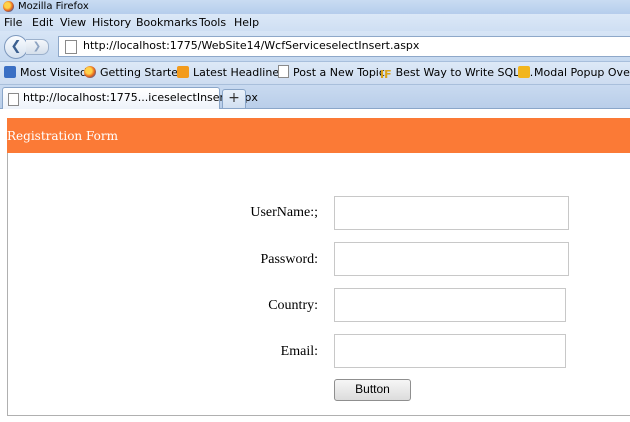  What do you see at coordinates (524, 72) in the screenshot?
I see `bookmark-site-icon` at bounding box center [524, 72].